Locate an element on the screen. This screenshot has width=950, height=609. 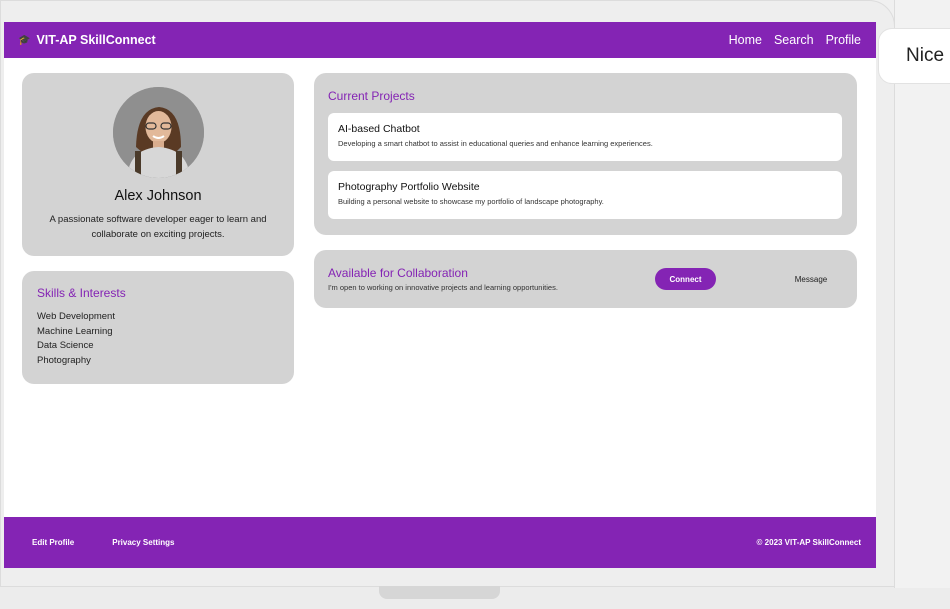
toast-message: Nice is located at coordinates (914, 56).